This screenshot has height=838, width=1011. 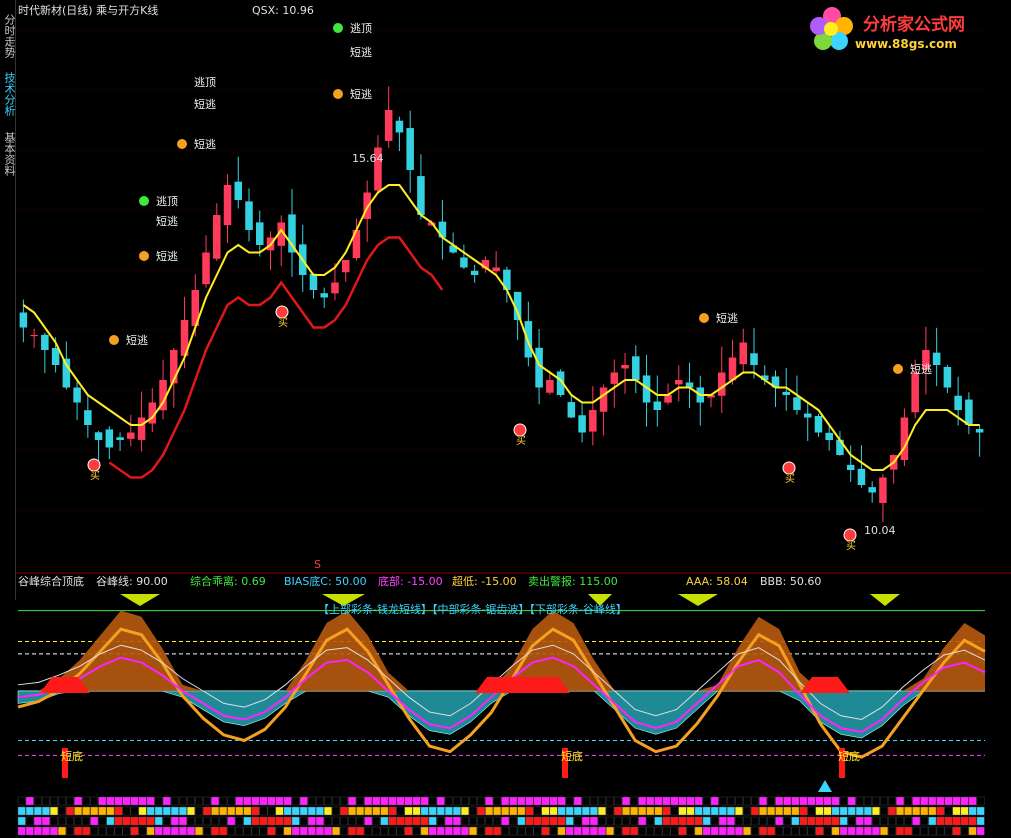 What do you see at coordinates (144, 201) in the screenshot?
I see `signal-icon` at bounding box center [144, 201].